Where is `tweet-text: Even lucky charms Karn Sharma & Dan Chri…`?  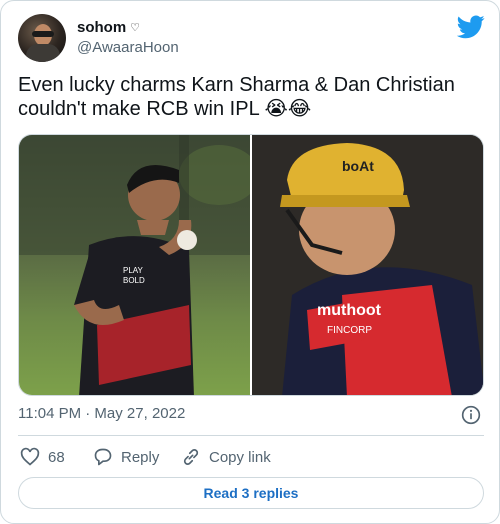 tweet-text: Even lucky charms Karn Sharma & Dan Chri… is located at coordinates (236, 97).